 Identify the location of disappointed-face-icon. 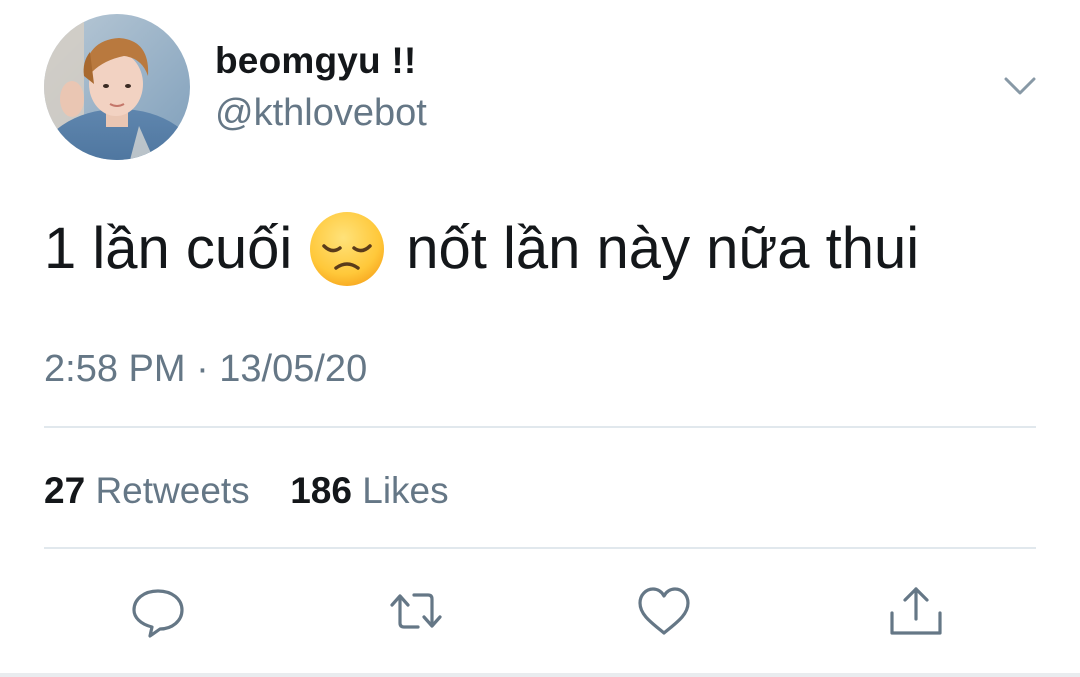
(347, 249).